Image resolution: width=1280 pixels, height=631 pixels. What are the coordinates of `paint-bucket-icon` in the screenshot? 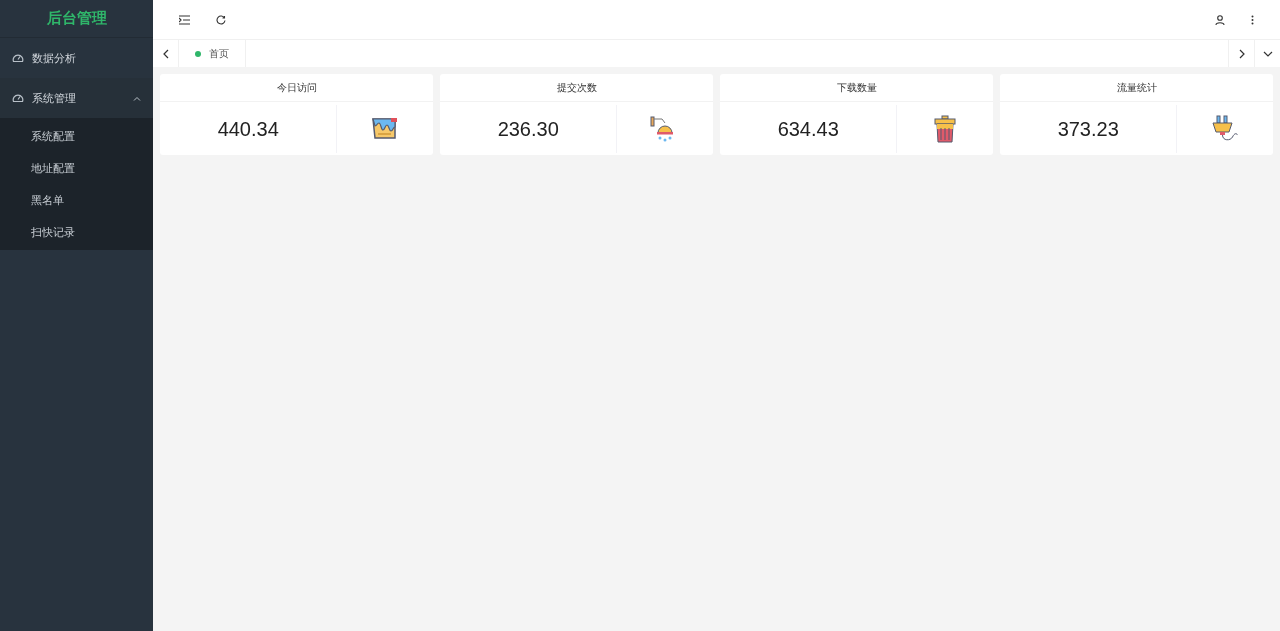 It's located at (385, 128).